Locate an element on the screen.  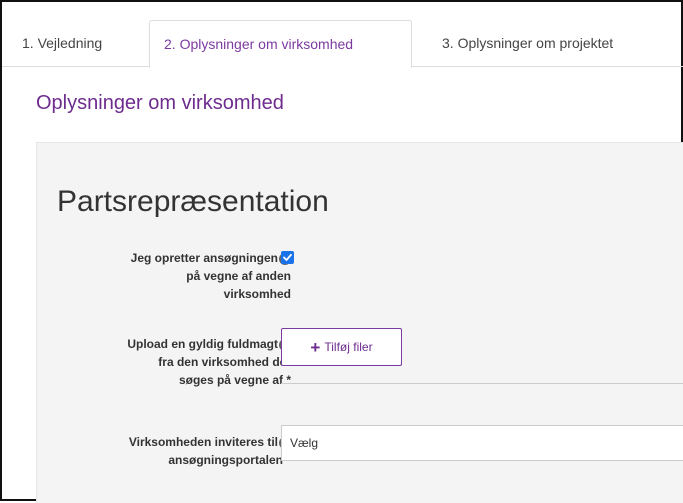
check-icon is located at coordinates (287, 257).